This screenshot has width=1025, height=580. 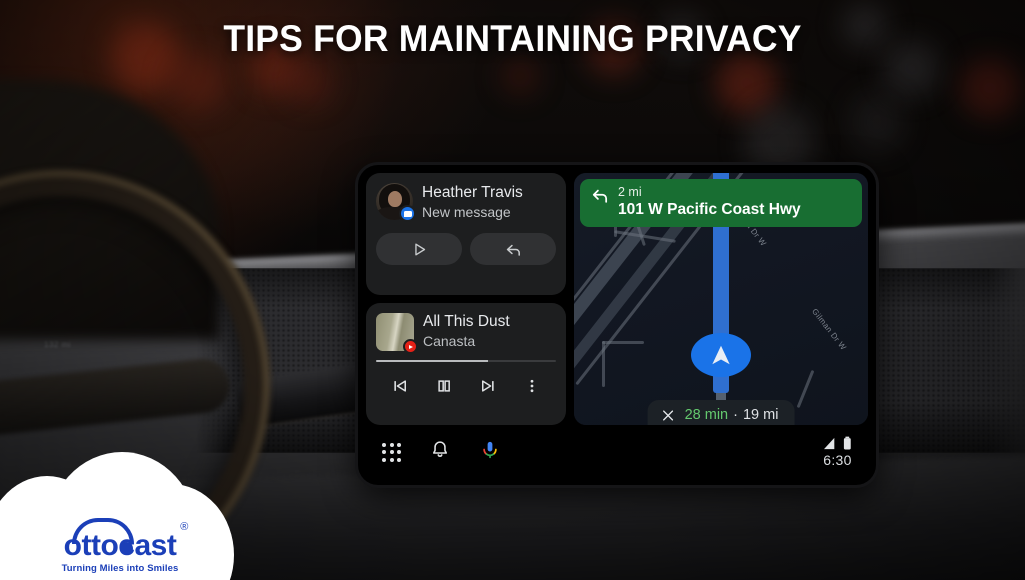 I want to click on youtube-music-badge-icon, so click(x=410, y=346).